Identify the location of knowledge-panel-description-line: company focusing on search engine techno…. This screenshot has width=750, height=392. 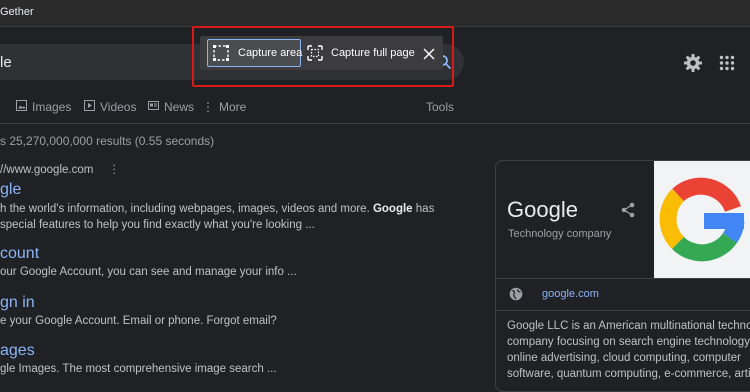
(628, 342).